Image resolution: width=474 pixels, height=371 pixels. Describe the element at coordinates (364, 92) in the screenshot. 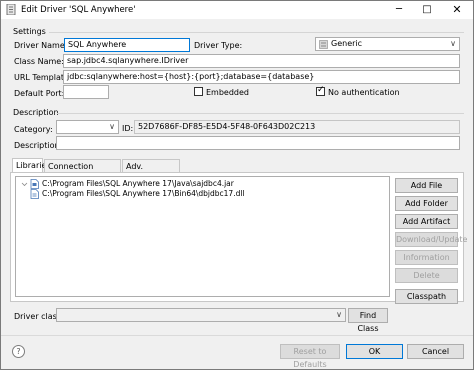

I see `no-authentication-label: No authentication` at that location.